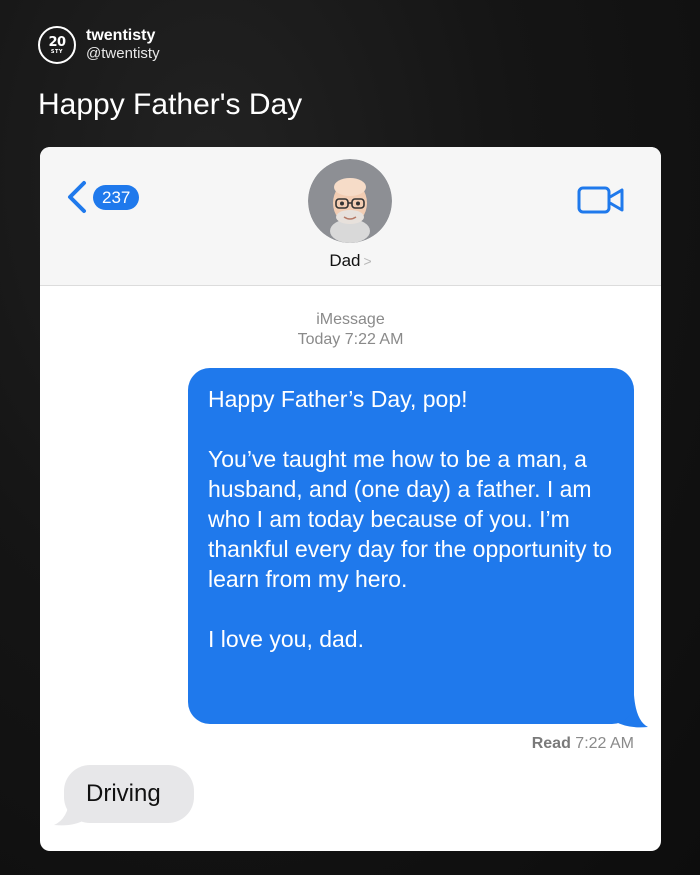  I want to click on service-label: iMessage, so click(350, 319).